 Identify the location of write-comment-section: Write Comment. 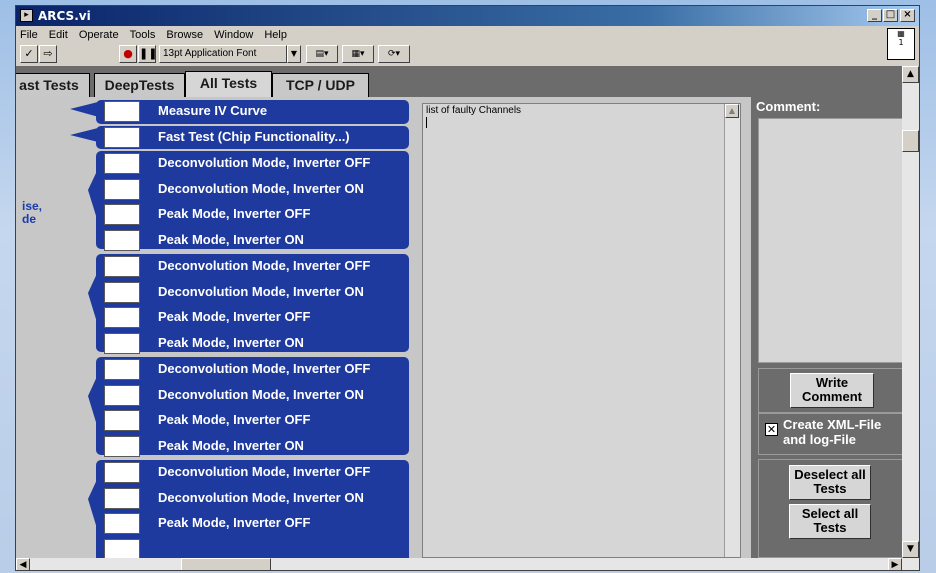
(830, 390).